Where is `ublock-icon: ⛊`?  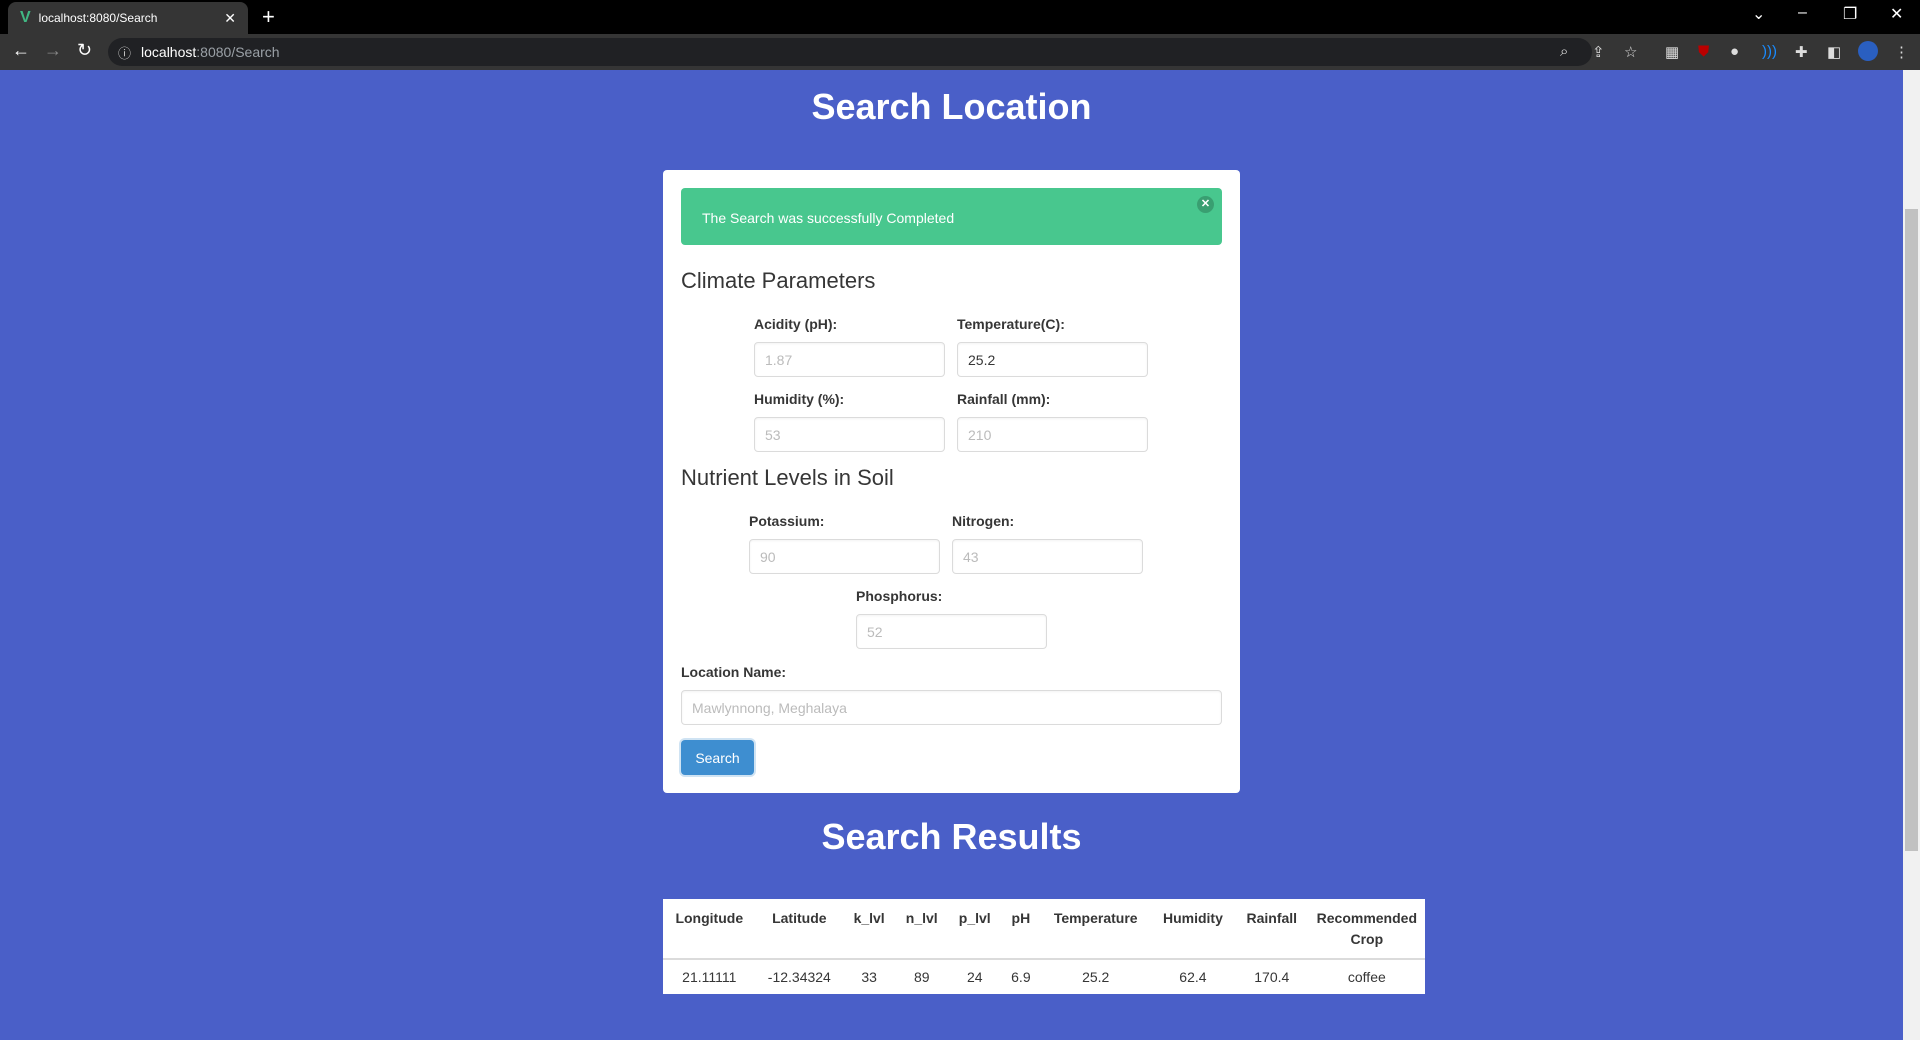
ublock-icon: ⛊ is located at coordinates (1703, 51).